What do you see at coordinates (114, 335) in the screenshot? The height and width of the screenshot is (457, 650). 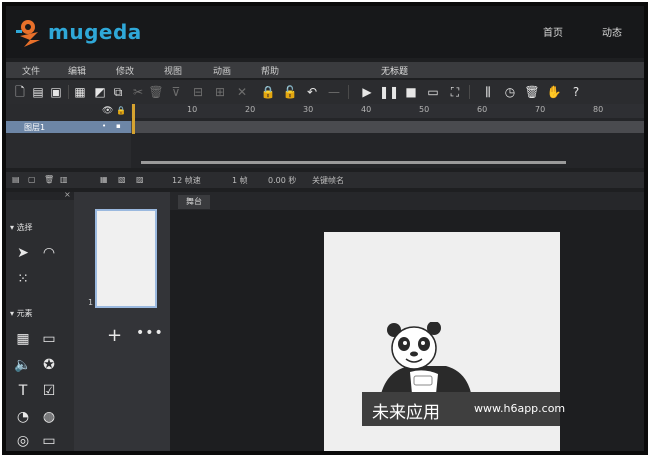 I see `add-frame-button: +` at bounding box center [114, 335].